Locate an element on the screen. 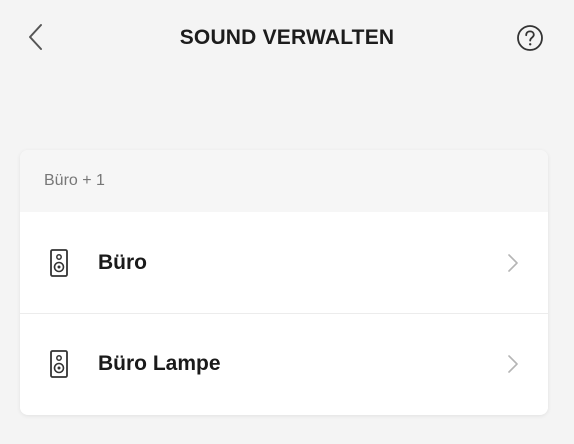 The width and height of the screenshot is (574, 444). room-label: Büro is located at coordinates (122, 262).